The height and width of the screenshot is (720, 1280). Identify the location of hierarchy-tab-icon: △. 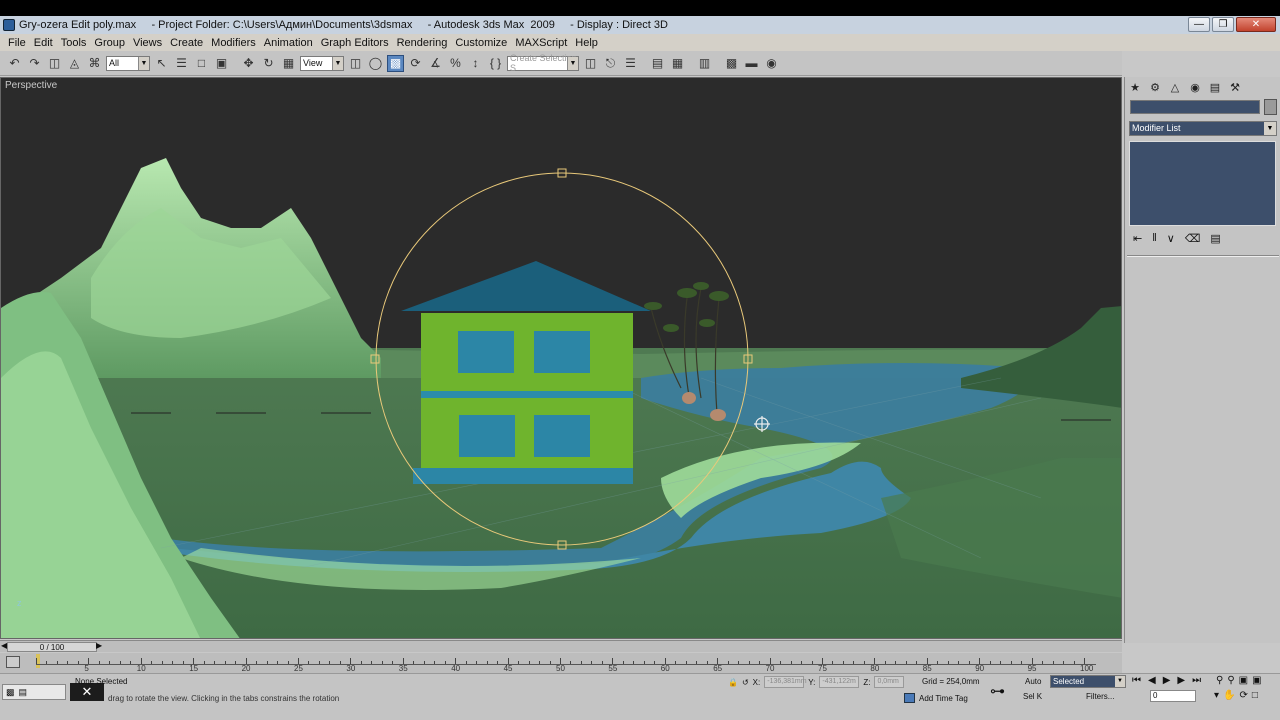
(1175, 87).